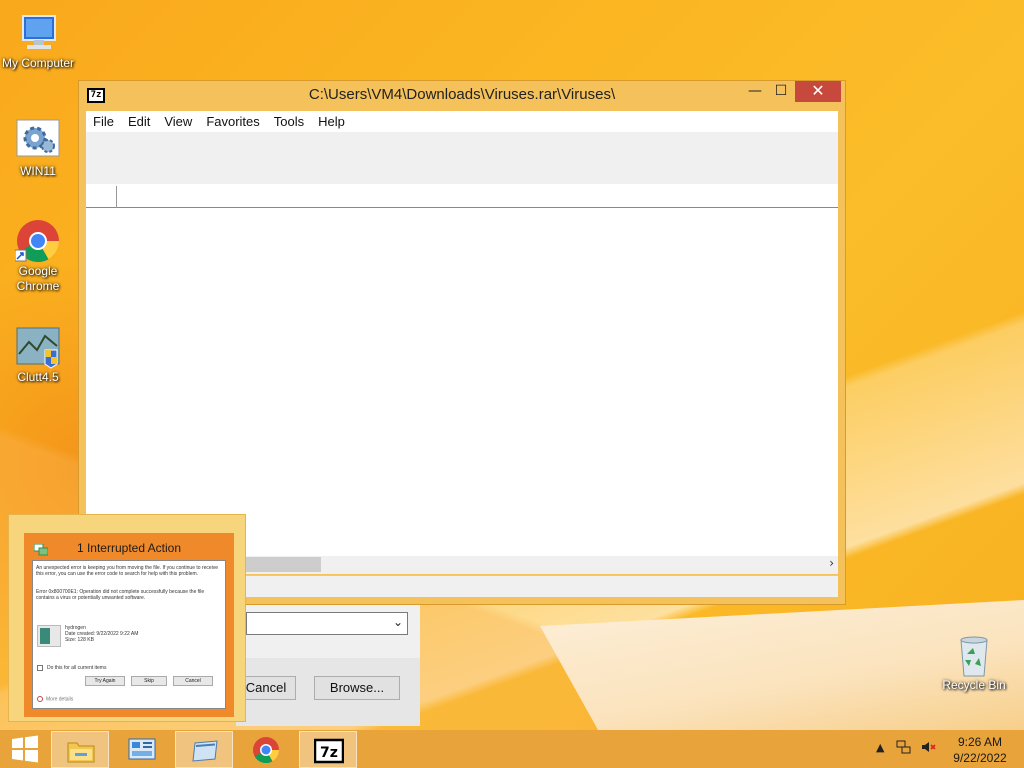 Image resolution: width=1024 pixels, height=768 pixels. What do you see at coordinates (928, 748) in the screenshot?
I see `speaker-muted-icon` at bounding box center [928, 748].